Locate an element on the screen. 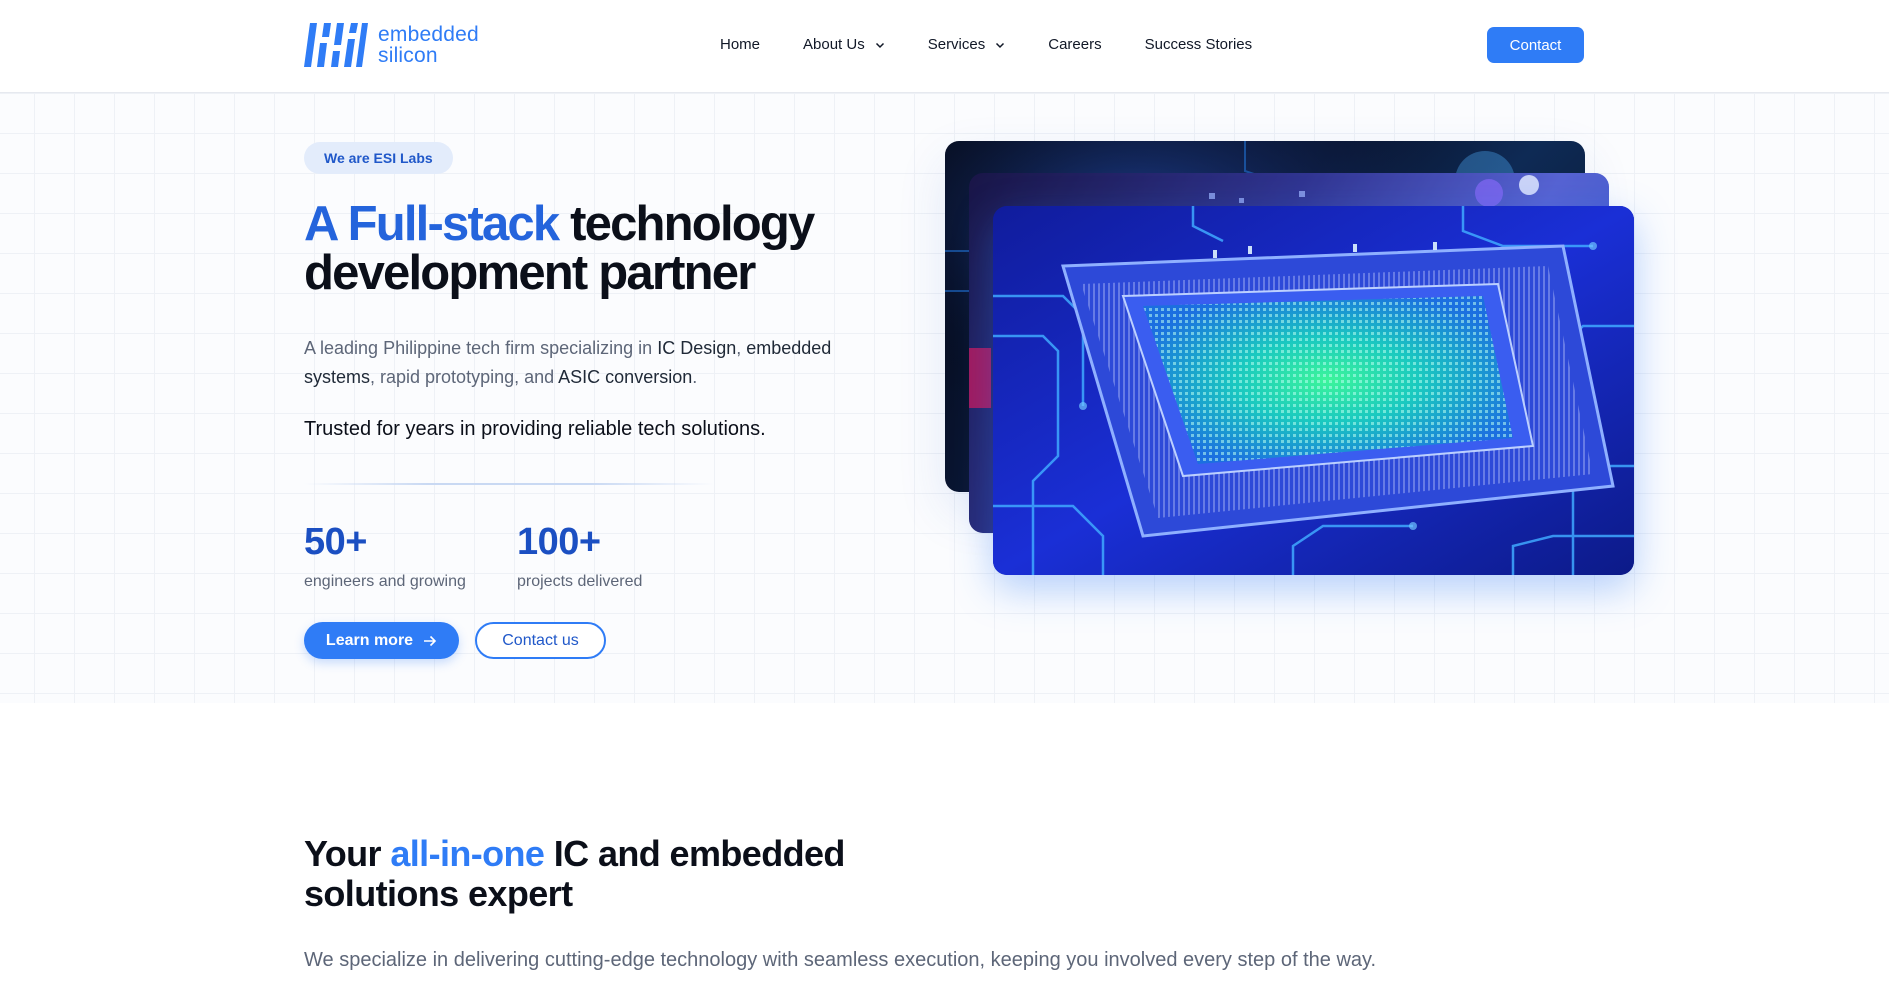 This screenshot has width=1889, height=988. nav-item-label: Home is located at coordinates (740, 44).